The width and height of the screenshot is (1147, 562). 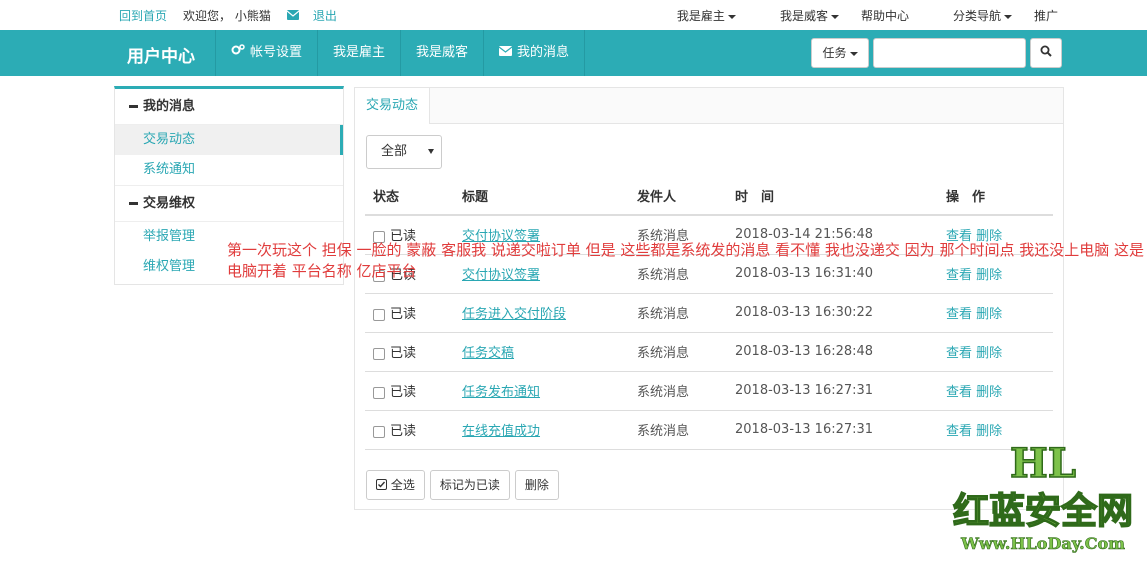 I want to click on sidebar-item-system-notices: 系统通知, so click(x=229, y=170).